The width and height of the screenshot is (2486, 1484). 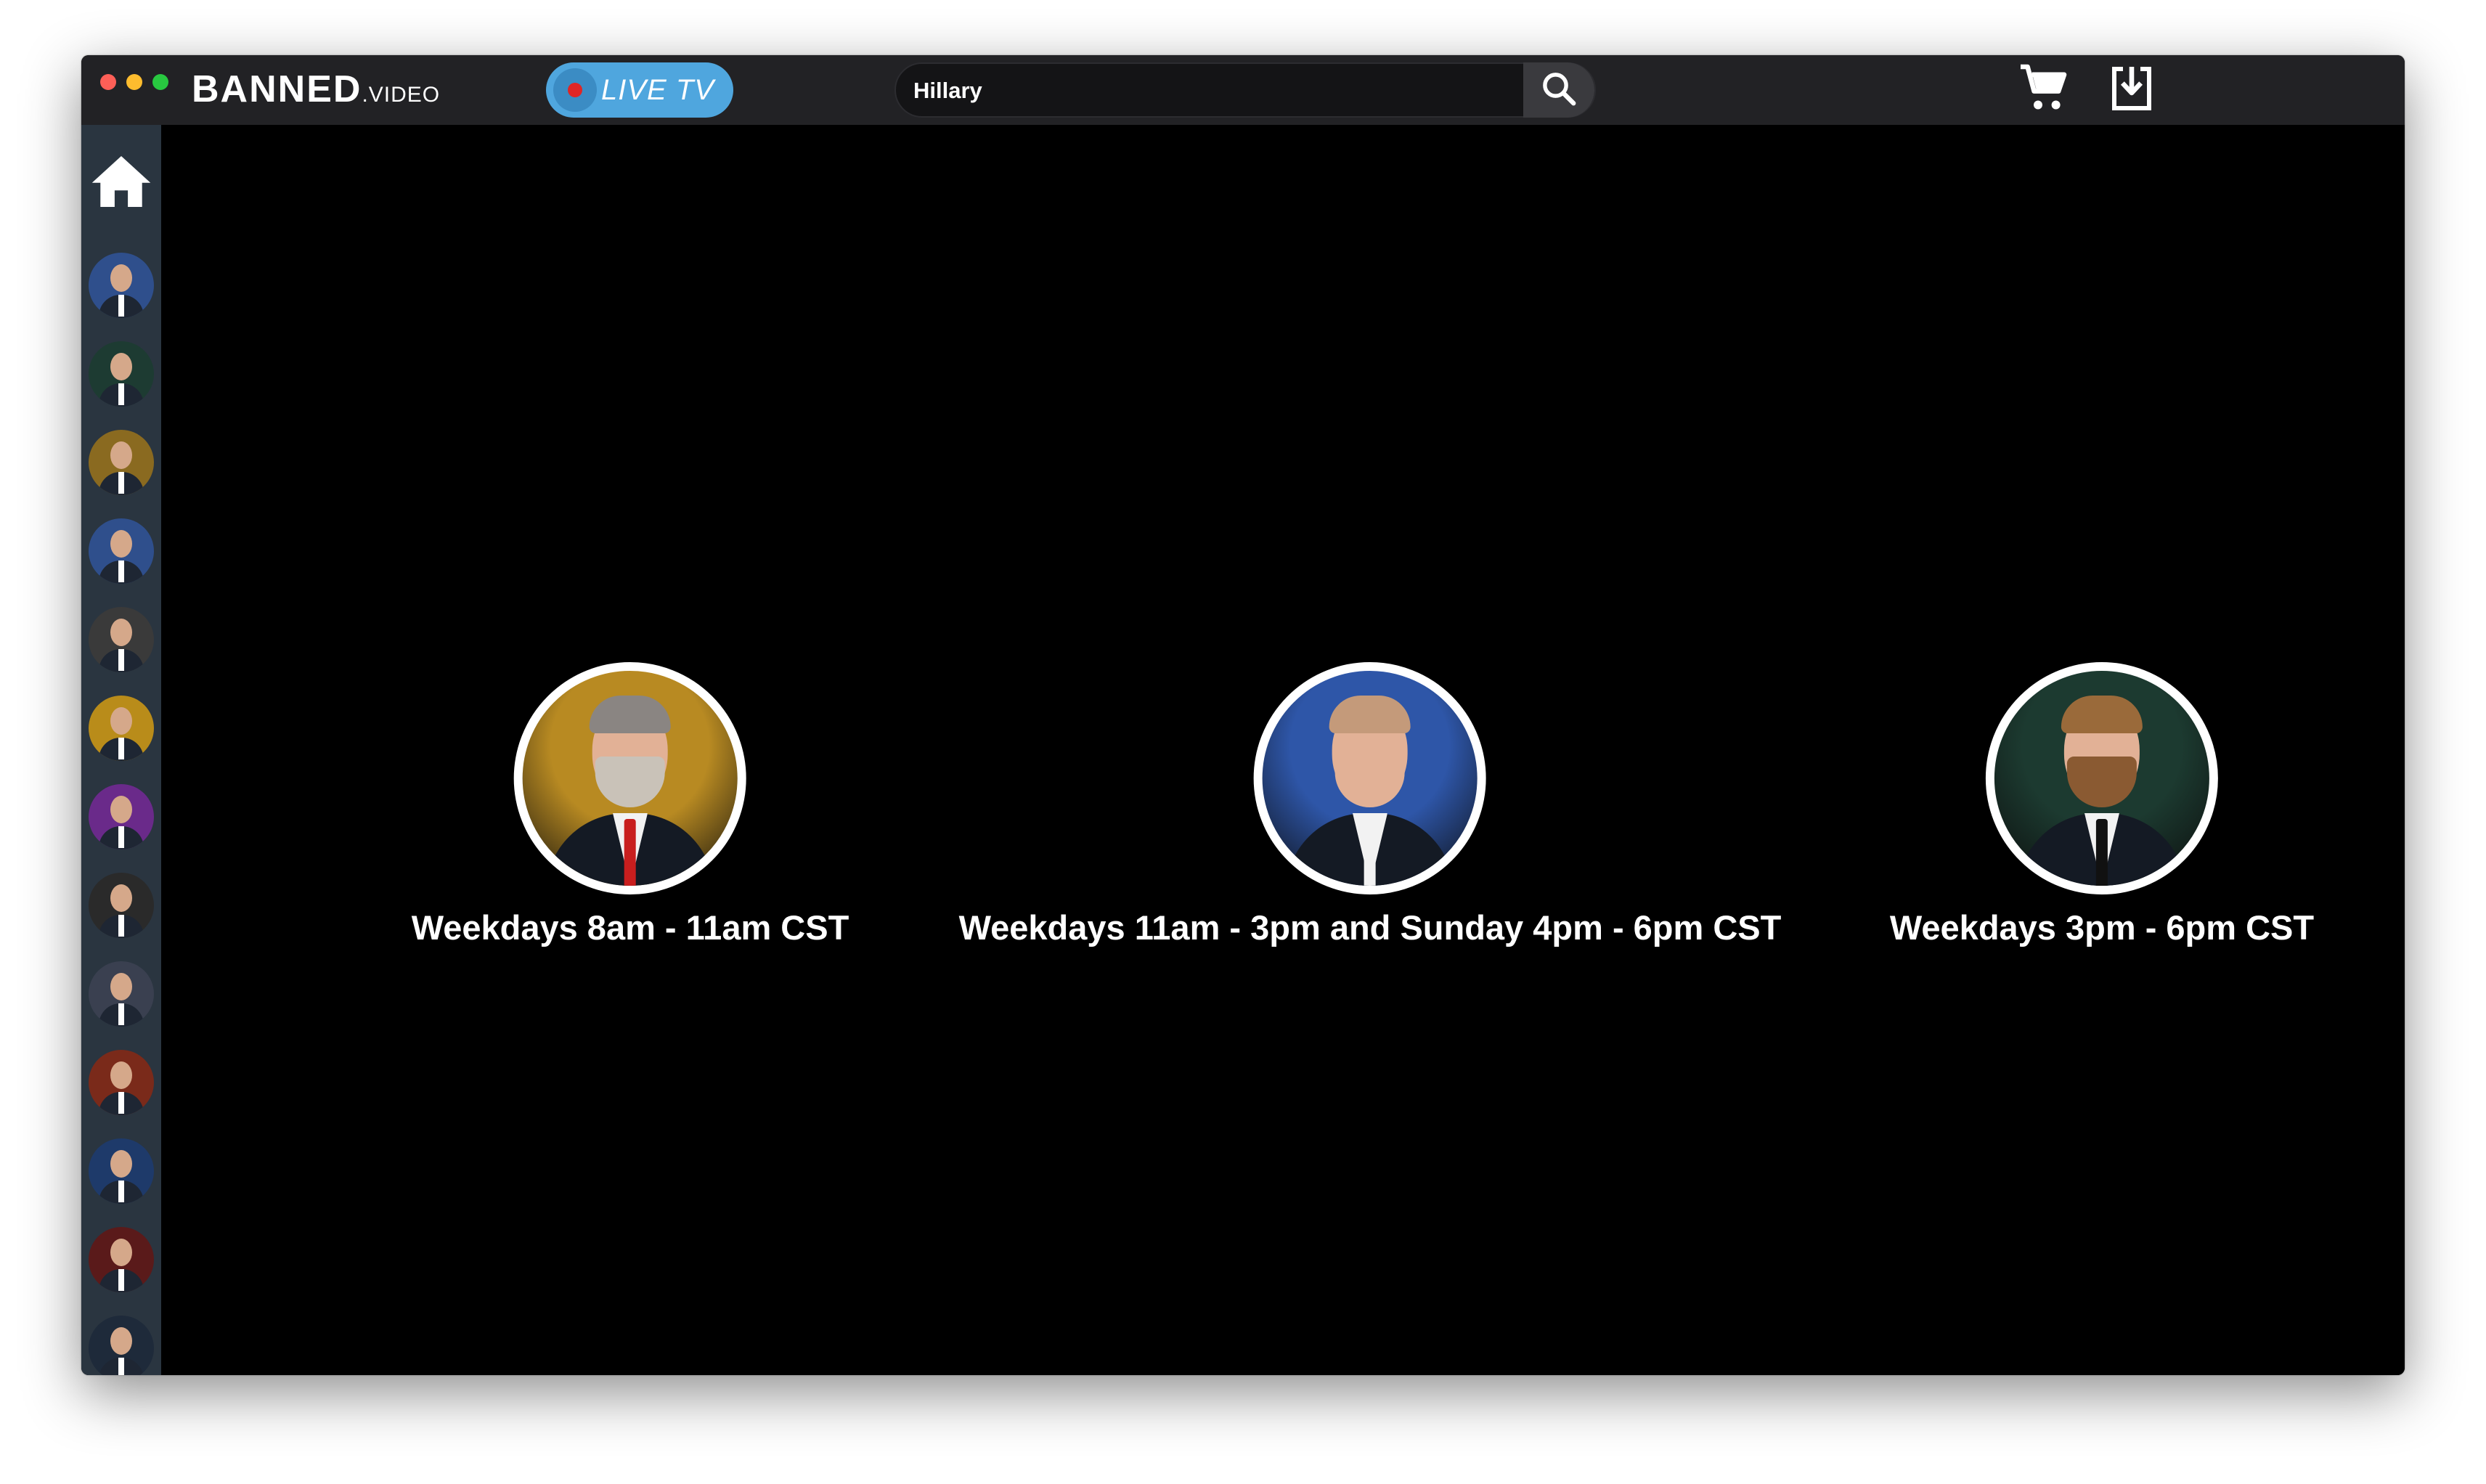 I want to click on host-card: Weekdays 3pm - 6pm CST, so click(x=2102, y=804).